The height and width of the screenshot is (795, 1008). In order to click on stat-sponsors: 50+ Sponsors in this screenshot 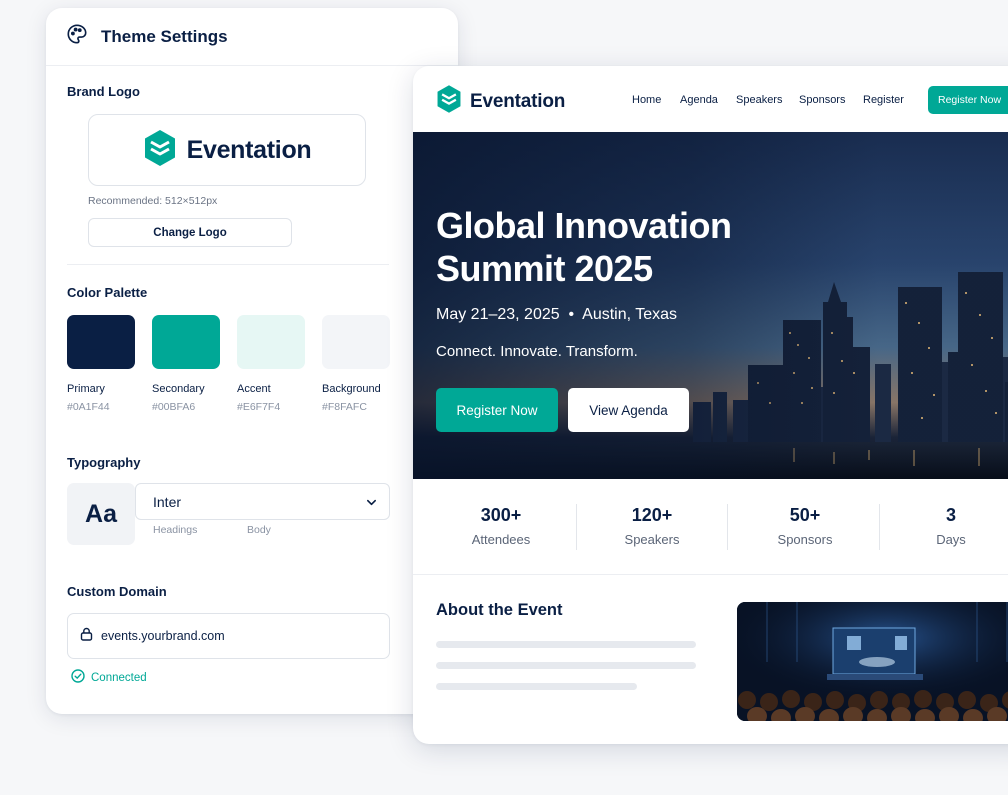, I will do `click(805, 526)`.